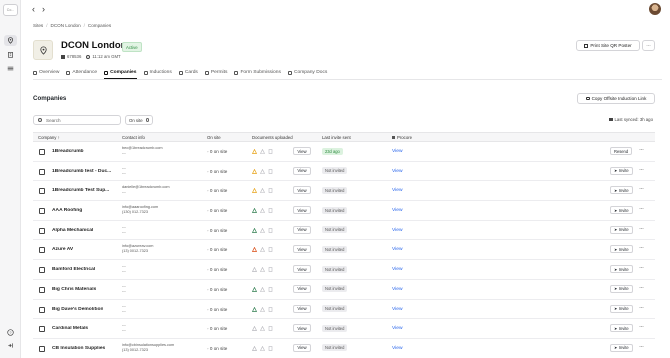  Describe the element at coordinates (62, 249) in the screenshot. I see `company-name: Azure AV` at that location.